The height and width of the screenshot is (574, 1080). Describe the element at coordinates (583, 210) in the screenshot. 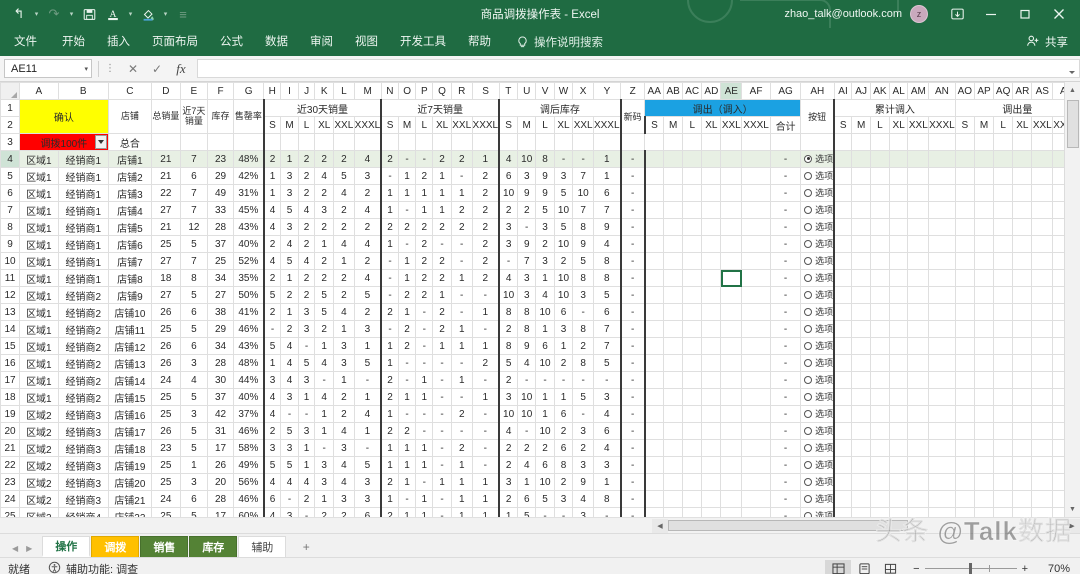

I see `cell-X7: 7` at that location.